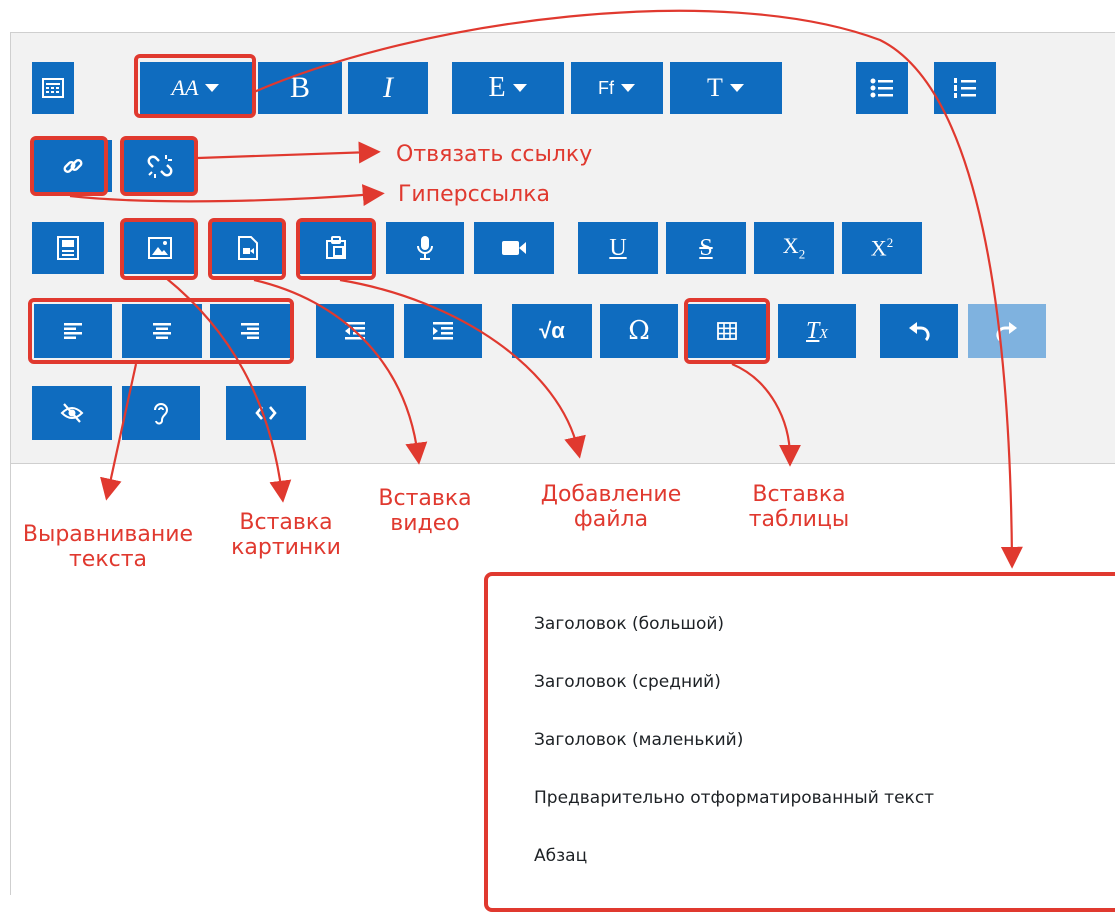 Image resolution: width=1115 pixels, height=912 pixels. I want to click on special-characters-button: Ω, so click(639, 331).